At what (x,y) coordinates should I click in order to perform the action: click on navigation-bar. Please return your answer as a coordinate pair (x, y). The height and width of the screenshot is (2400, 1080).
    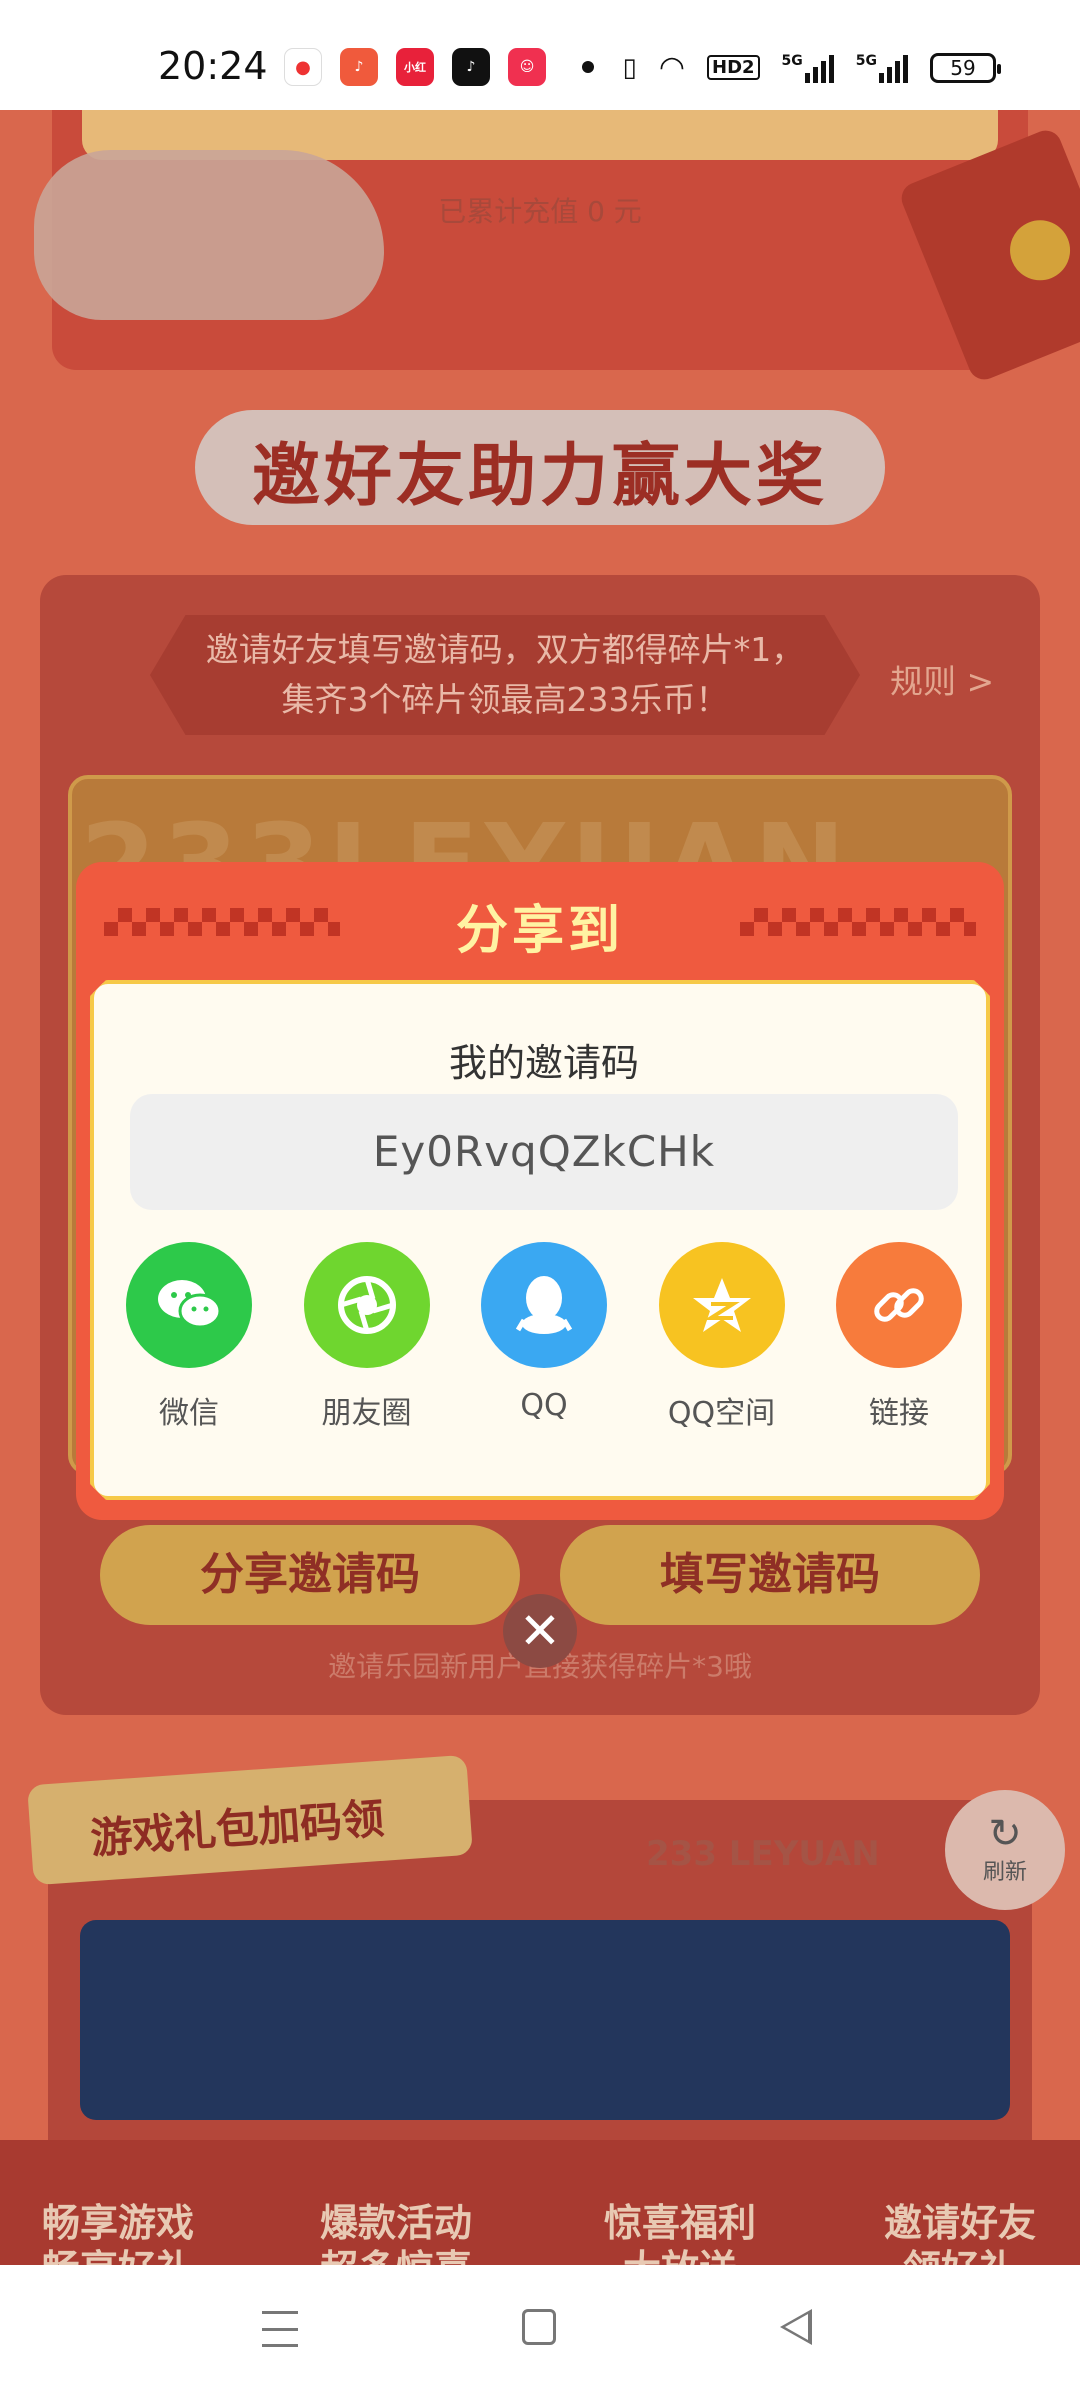
    Looking at the image, I should click on (540, 2332).